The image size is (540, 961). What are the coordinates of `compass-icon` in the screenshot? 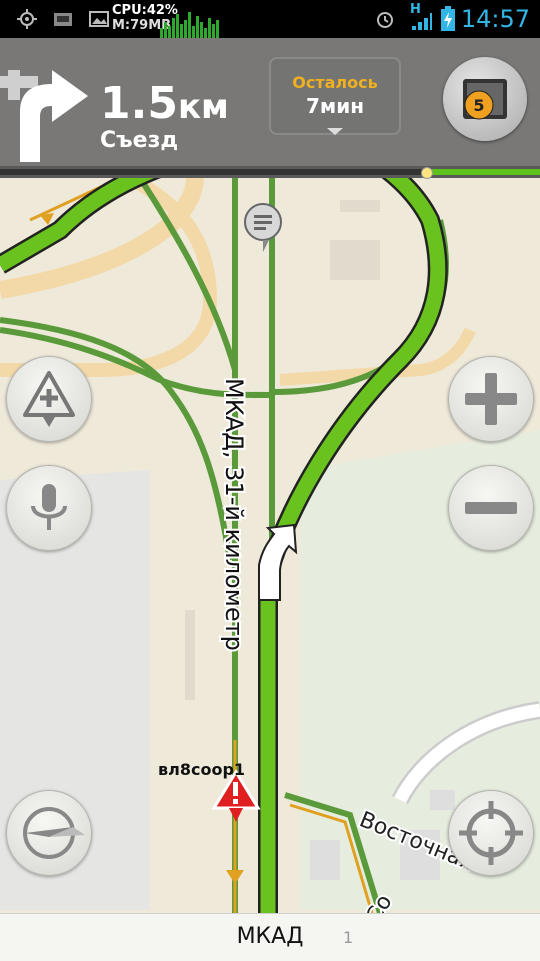 It's located at (54, 833).